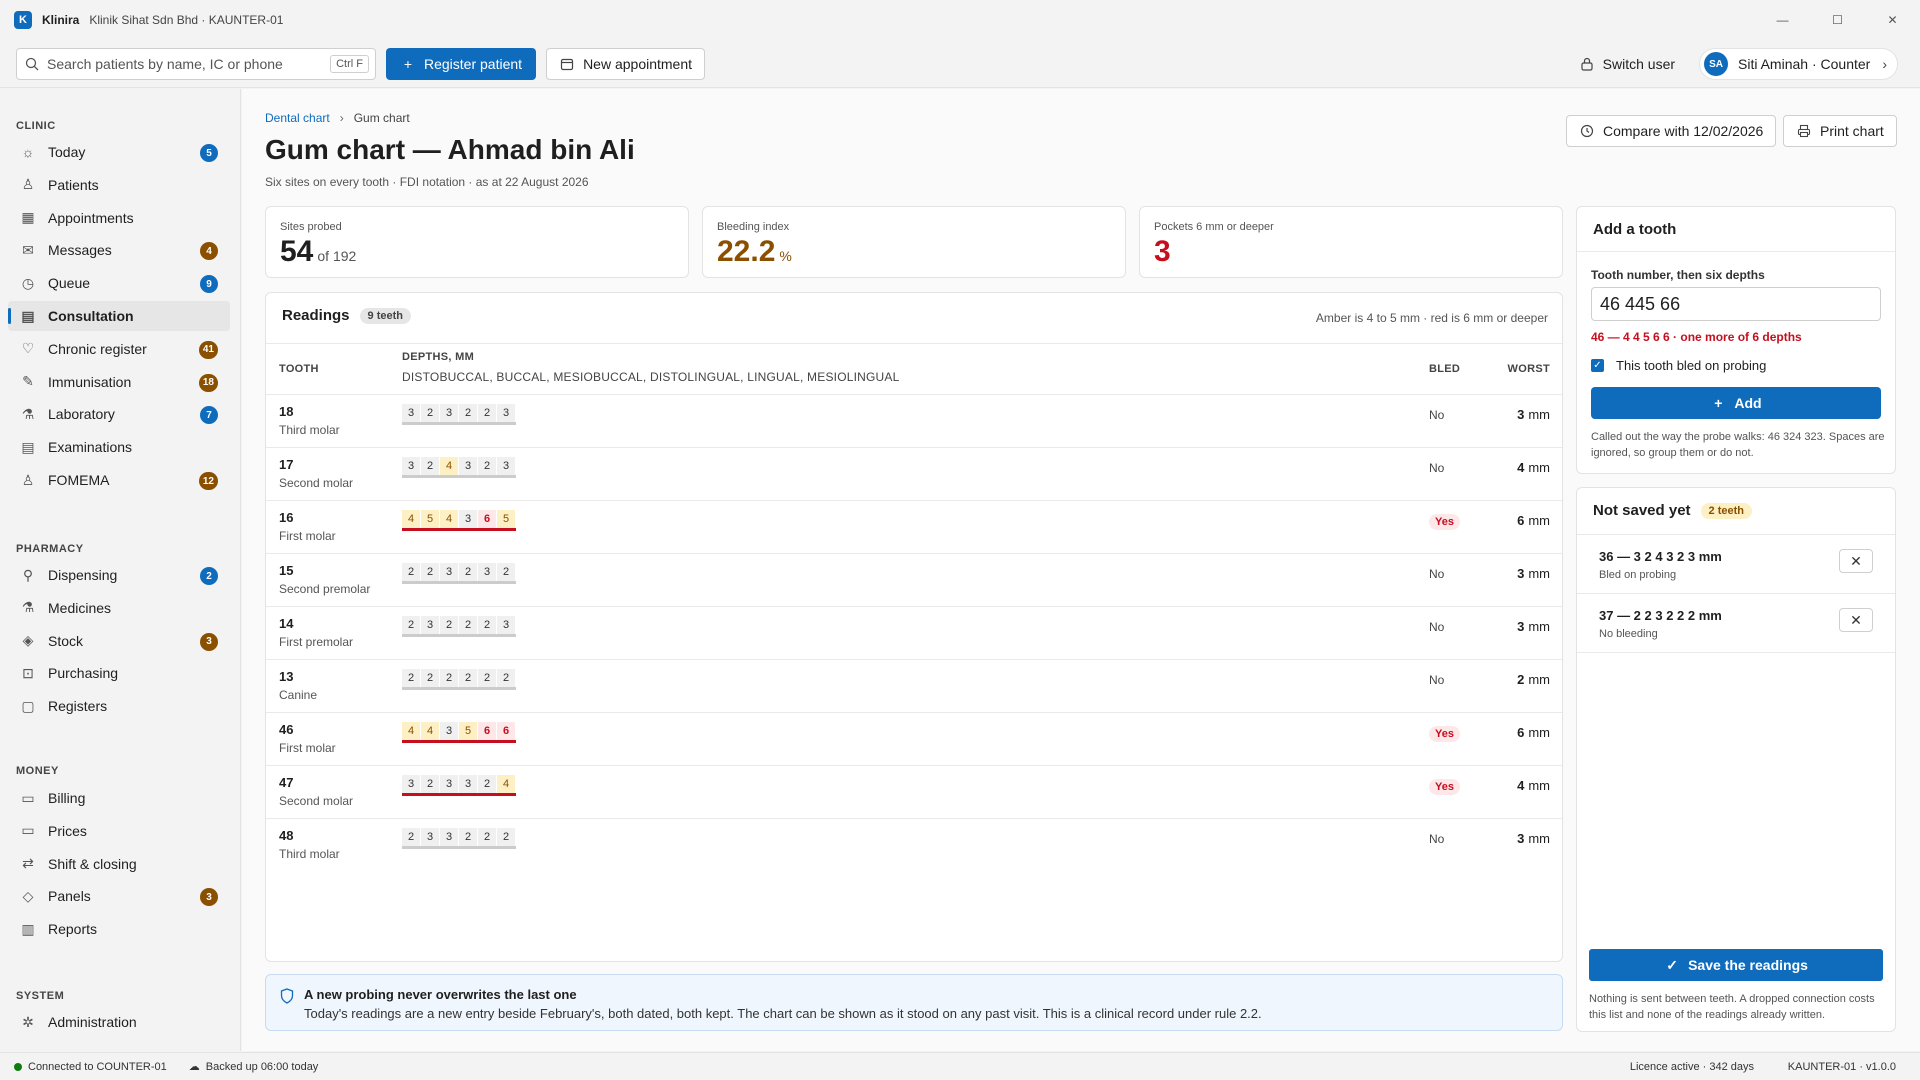 Image resolution: width=1920 pixels, height=1080 pixels. Describe the element at coordinates (914, 685) in the screenshot. I see `table-row: 13 Canine 2 2 2 2 2 2 No 2 mm` at that location.